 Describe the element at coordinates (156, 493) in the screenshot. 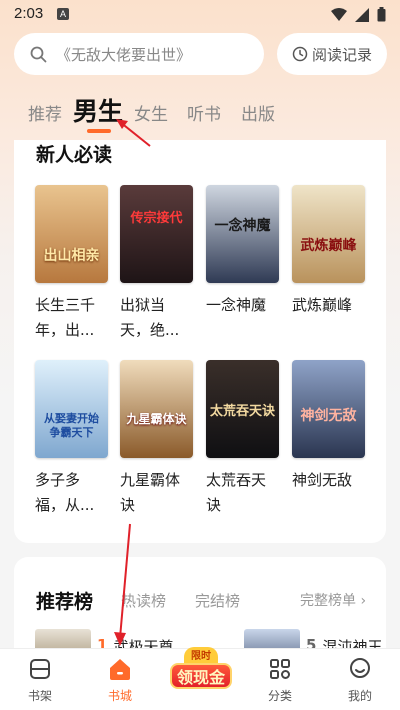

I see `book-title: 九星霸体 诀` at that location.